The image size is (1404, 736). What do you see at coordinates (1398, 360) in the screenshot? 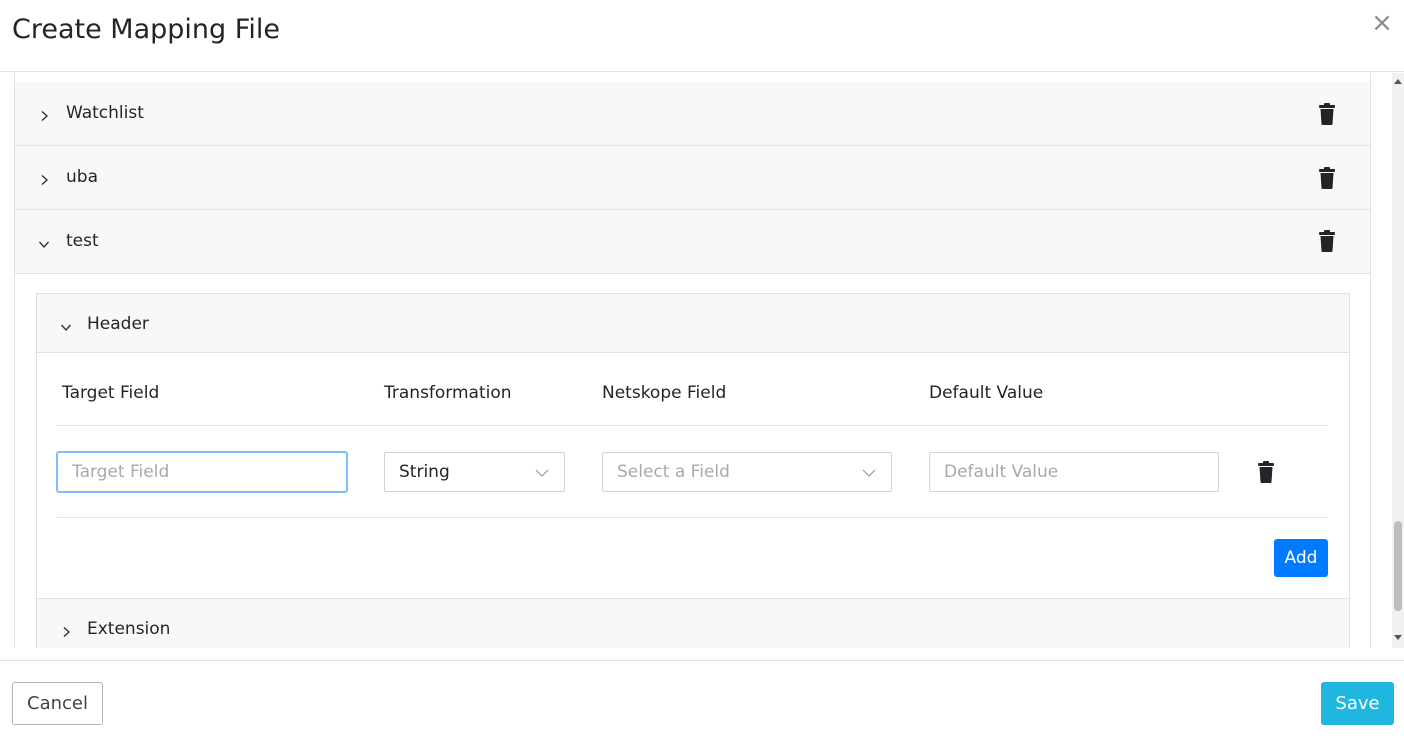
I see `scrollbar` at bounding box center [1398, 360].